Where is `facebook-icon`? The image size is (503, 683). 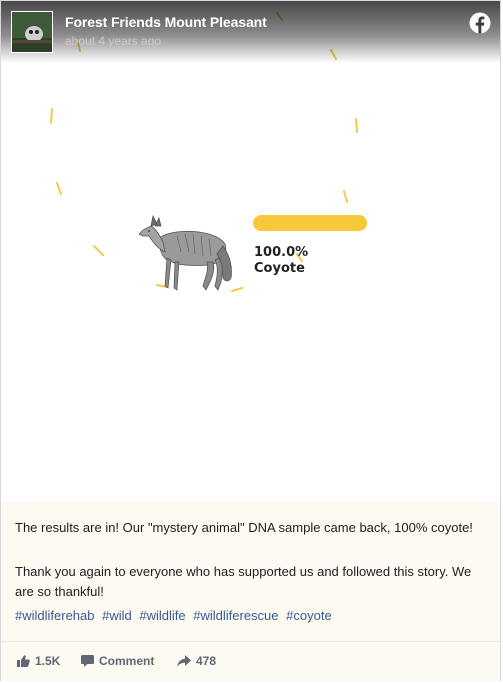
facebook-icon is located at coordinates (480, 23).